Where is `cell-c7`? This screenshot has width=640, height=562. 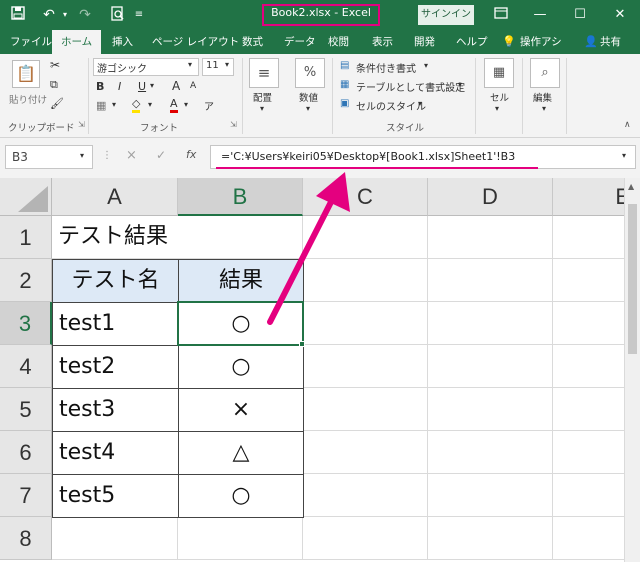
cell-c7 is located at coordinates (365, 495).